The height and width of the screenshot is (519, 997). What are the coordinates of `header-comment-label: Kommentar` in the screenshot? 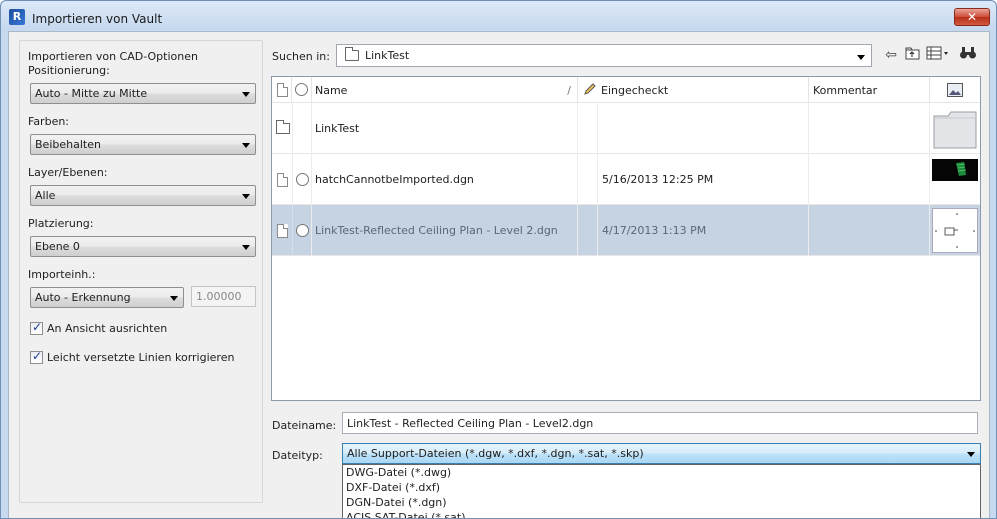 It's located at (845, 90).